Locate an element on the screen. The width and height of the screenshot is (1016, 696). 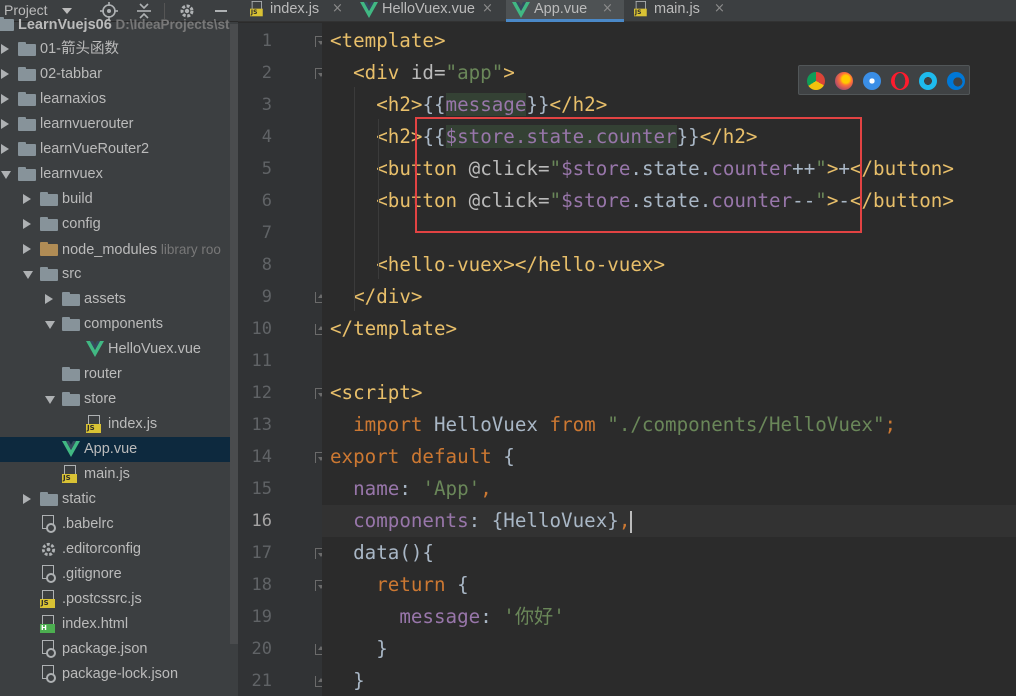
tree-item-label: HelloVuex.vue is located at coordinates (154, 349).